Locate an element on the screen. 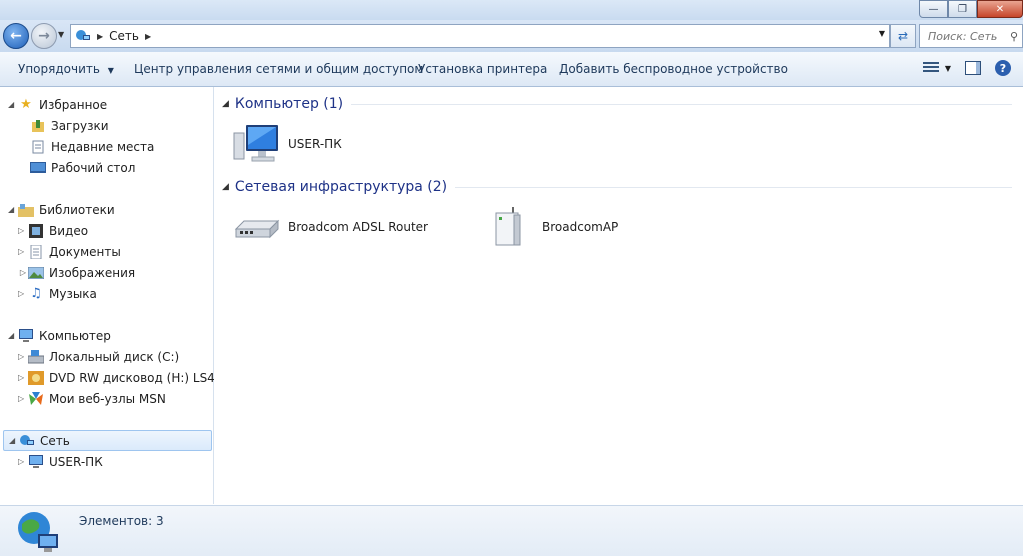  access-point-icon is located at coordinates (508, 226).